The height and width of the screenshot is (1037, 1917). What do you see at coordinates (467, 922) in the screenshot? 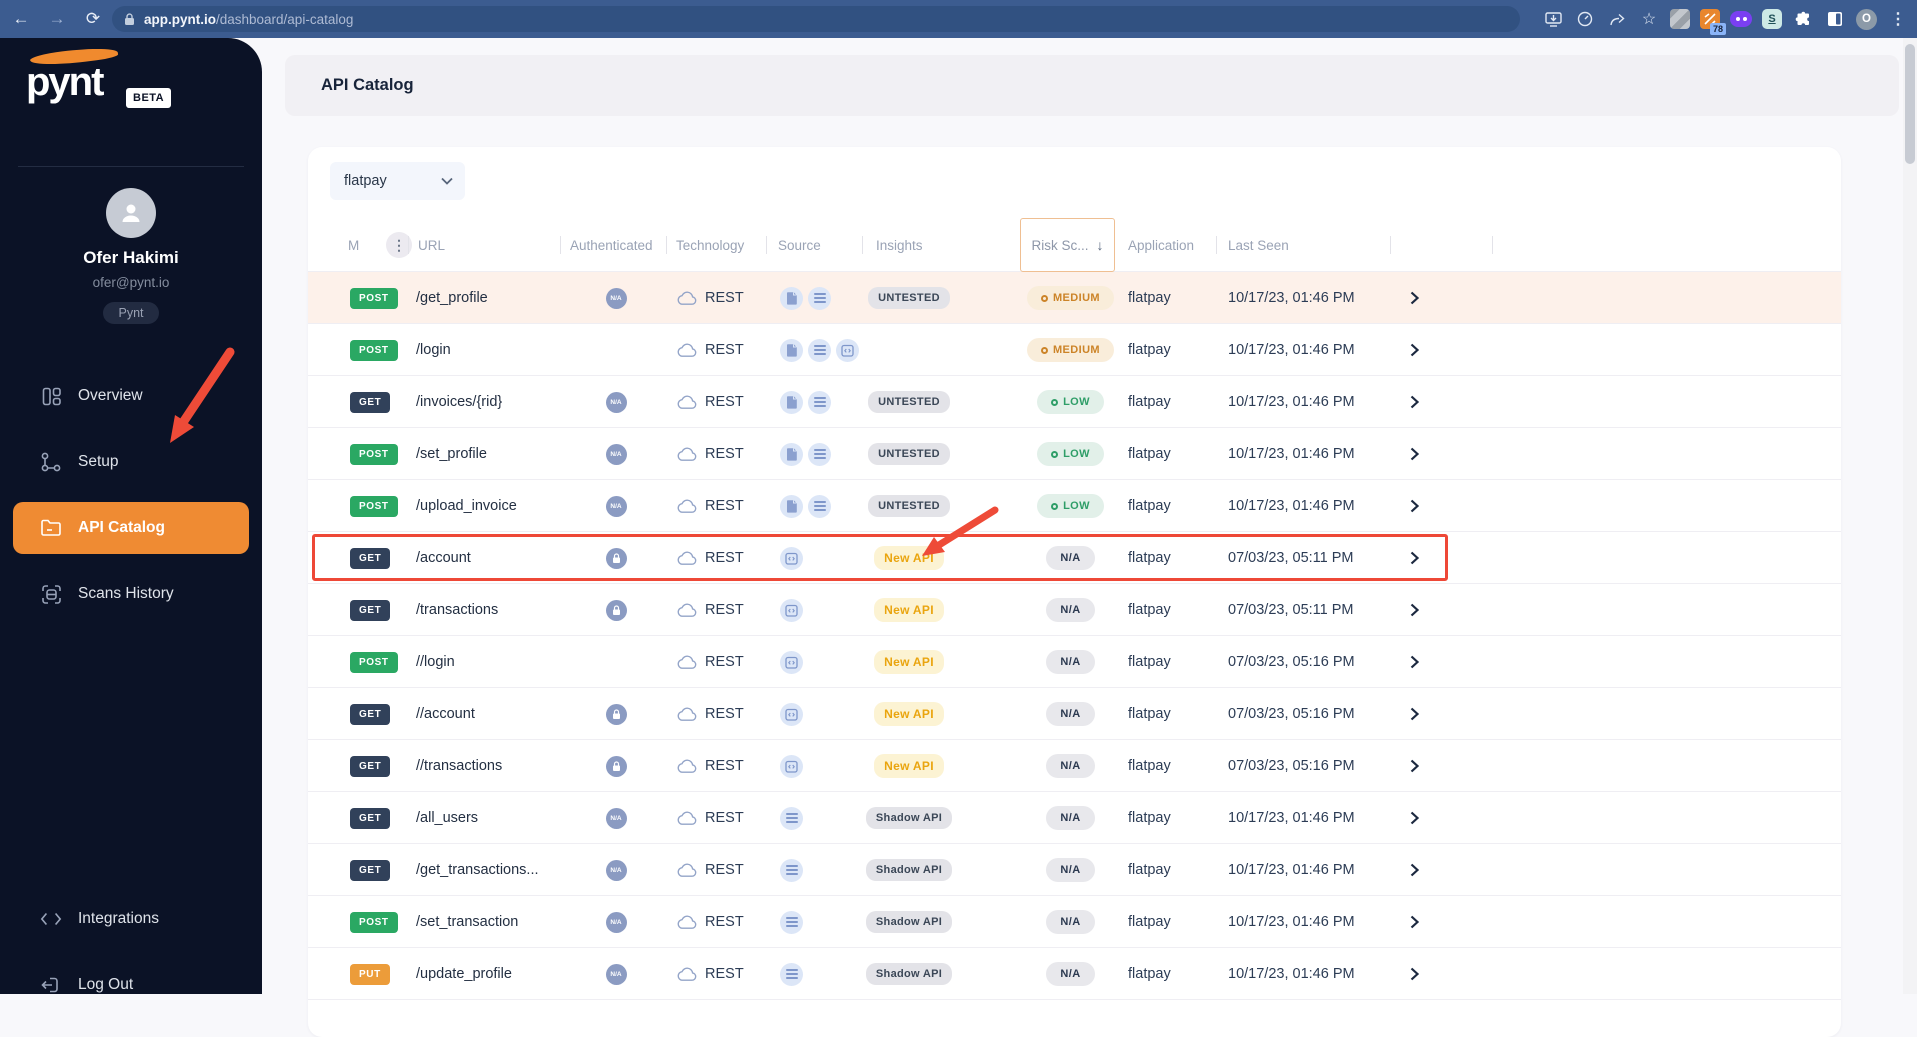
I see `url-cell: /set_transaction` at bounding box center [467, 922].